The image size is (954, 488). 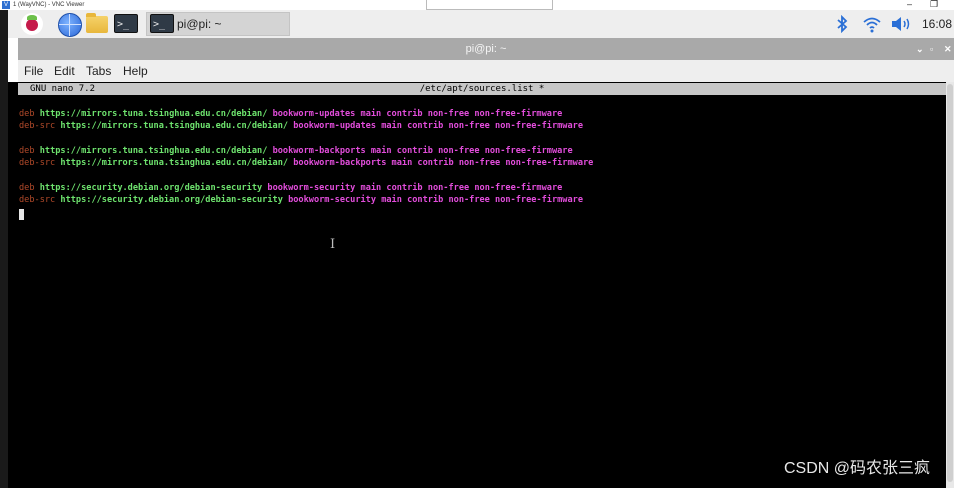 What do you see at coordinates (97, 23) in the screenshot?
I see `file-manager-icon` at bounding box center [97, 23].